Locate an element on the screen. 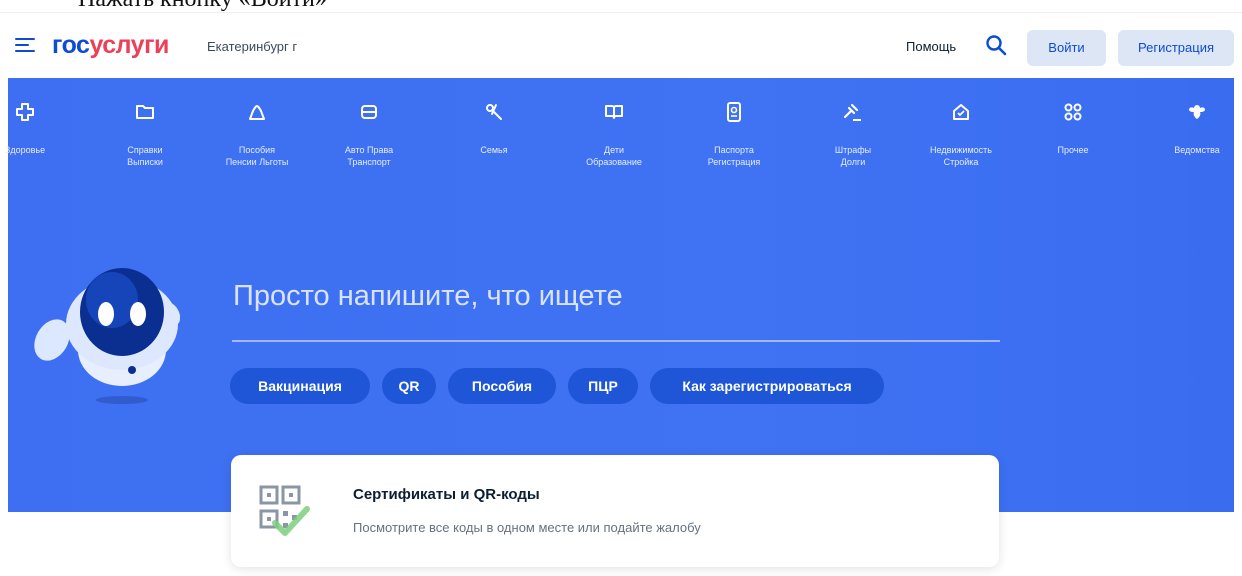  category-passports: Паспорта Регистрация is located at coordinates (734, 133).